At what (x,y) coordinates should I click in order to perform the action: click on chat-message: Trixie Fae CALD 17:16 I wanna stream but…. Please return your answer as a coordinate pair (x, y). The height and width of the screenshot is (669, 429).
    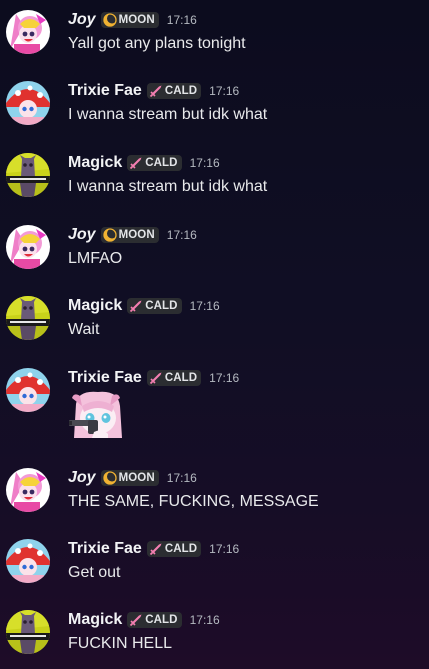
    Looking at the image, I should click on (214, 111).